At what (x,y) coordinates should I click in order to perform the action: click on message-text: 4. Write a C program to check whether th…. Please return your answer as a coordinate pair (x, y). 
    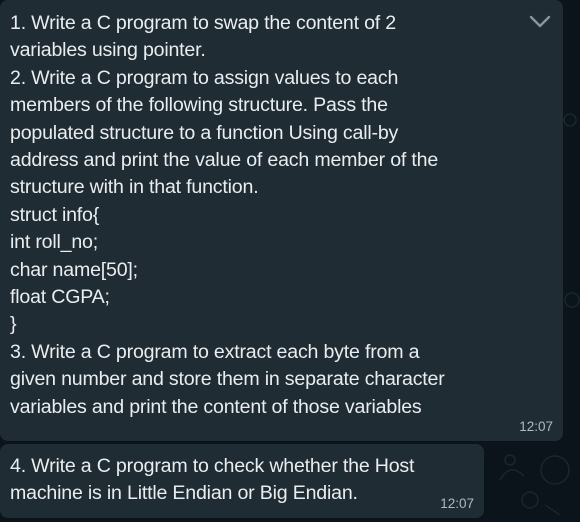
    Looking at the image, I should click on (212, 480).